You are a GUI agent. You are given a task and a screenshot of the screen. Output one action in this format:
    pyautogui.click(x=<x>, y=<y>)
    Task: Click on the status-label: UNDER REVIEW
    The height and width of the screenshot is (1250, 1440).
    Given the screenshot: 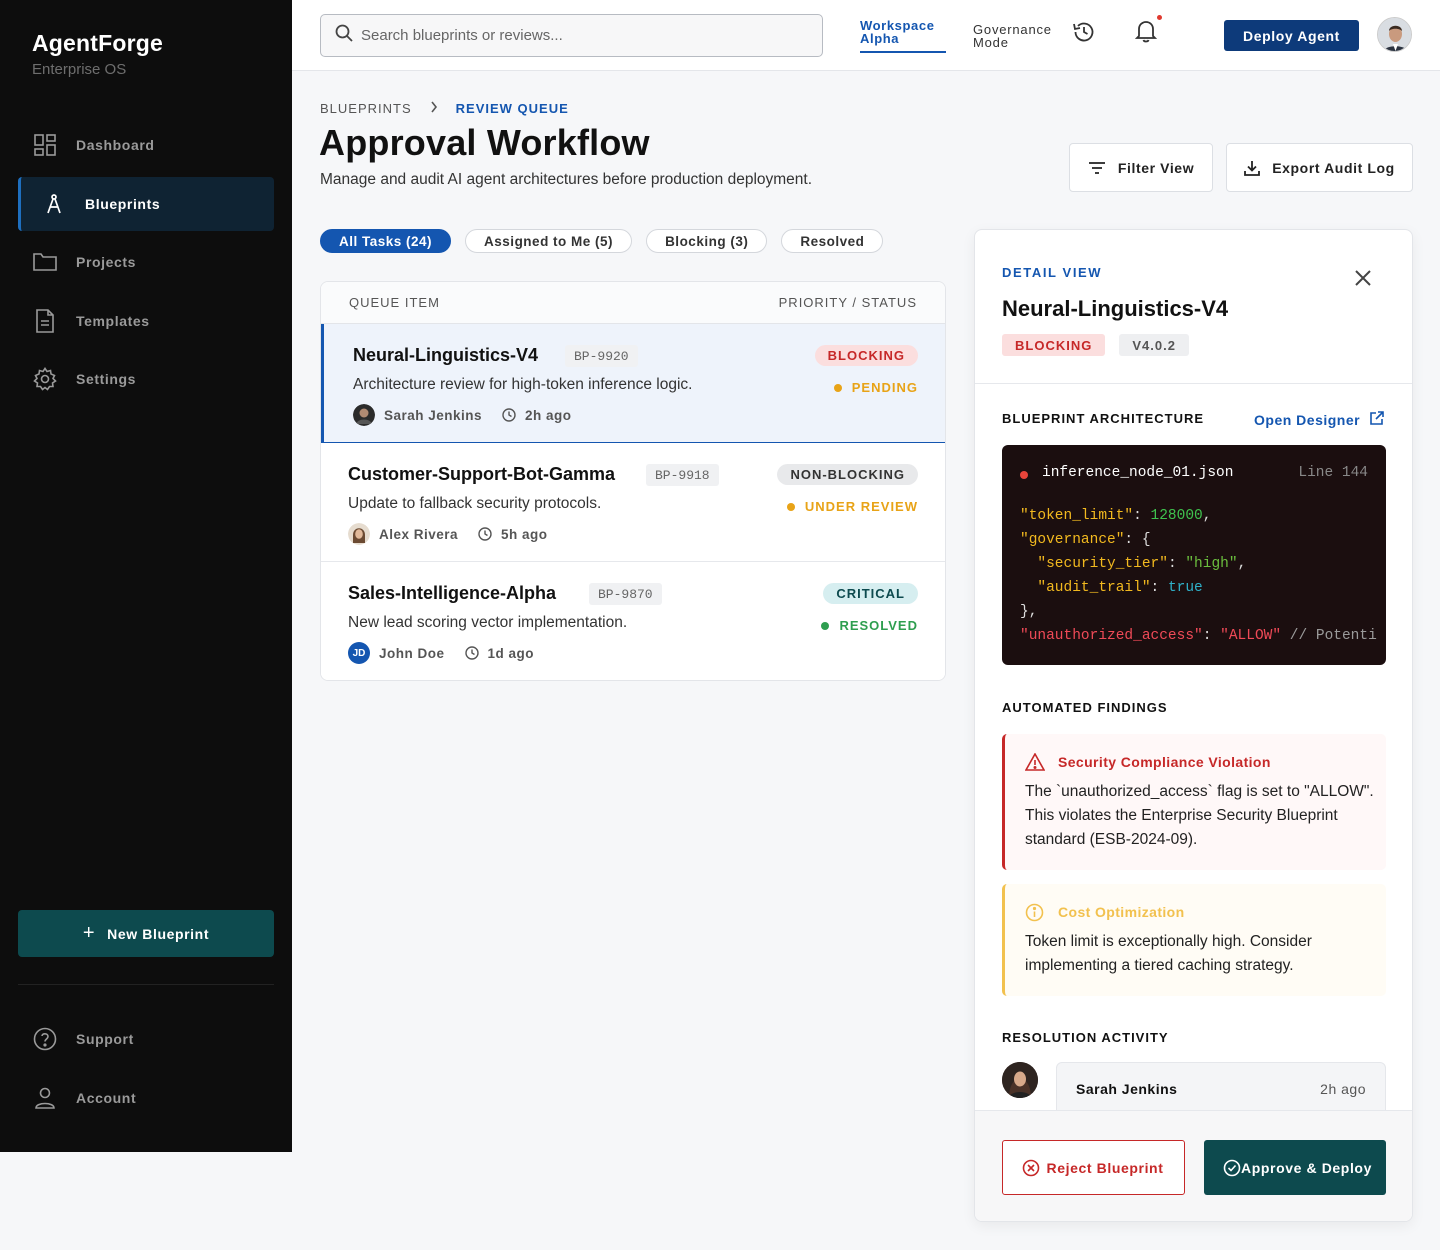 What is the action you would take?
    pyautogui.click(x=852, y=506)
    